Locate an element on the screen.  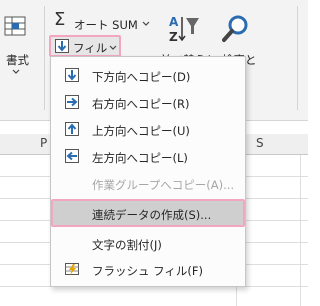
menu-item-label: 右方向へコピー(R) is located at coordinates (141, 104).